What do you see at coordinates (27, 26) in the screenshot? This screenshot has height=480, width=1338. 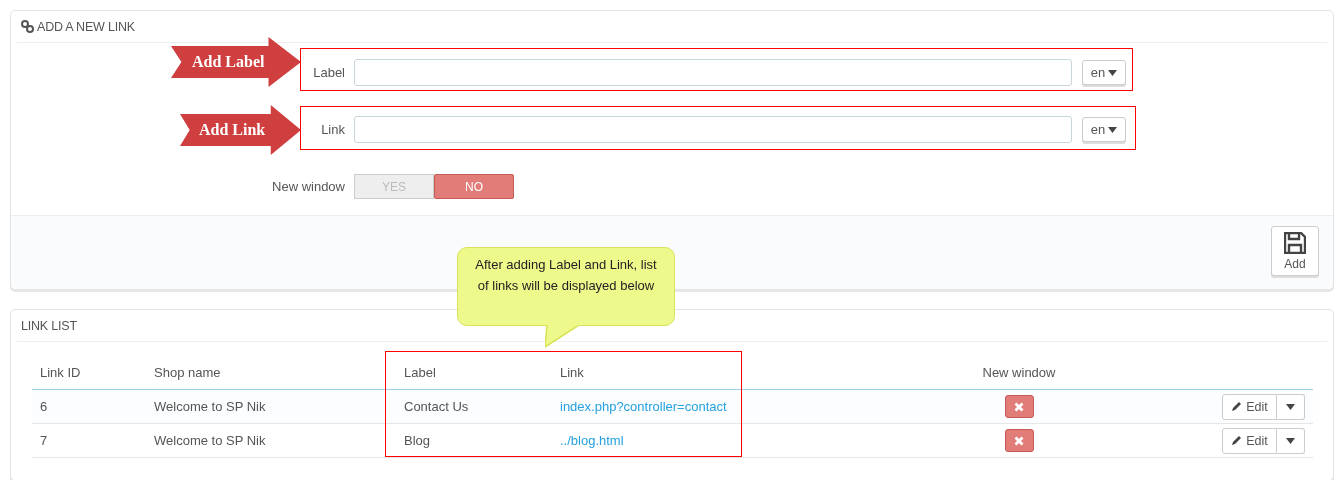 I see `link-icon` at bounding box center [27, 26].